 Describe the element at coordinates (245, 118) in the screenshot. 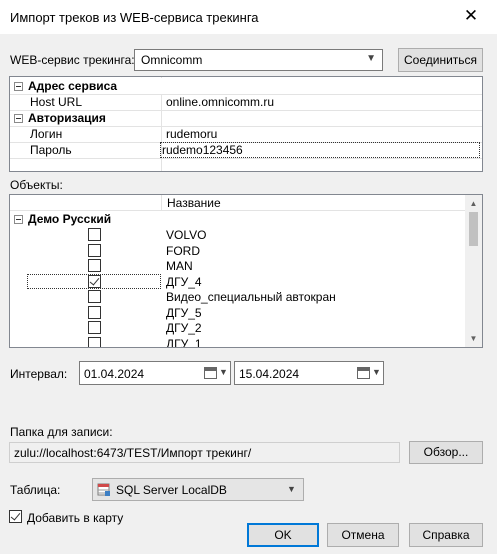

I see `group-row-auth: Авторизация` at that location.